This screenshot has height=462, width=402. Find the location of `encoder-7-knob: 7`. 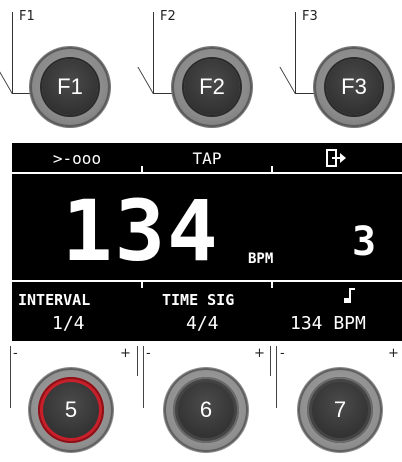

encoder-7-knob: 7 is located at coordinates (340, 410).